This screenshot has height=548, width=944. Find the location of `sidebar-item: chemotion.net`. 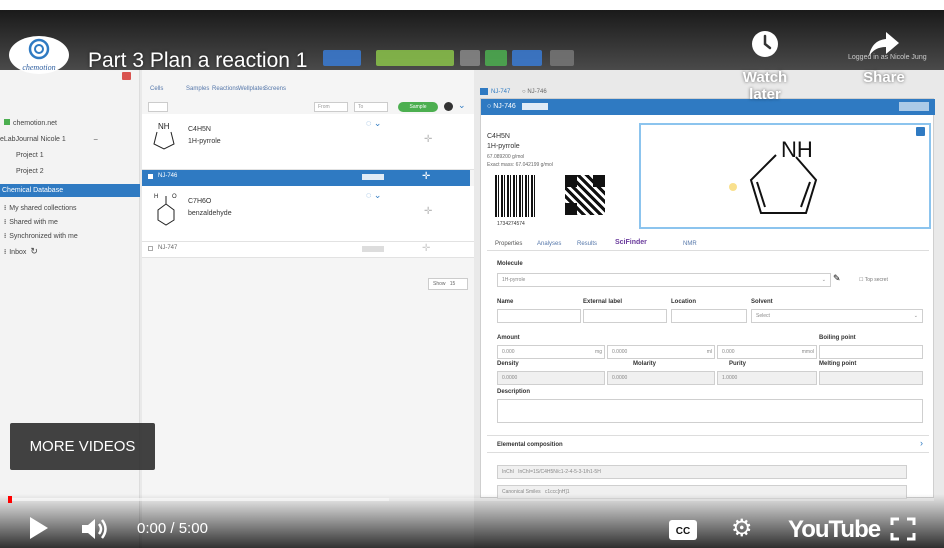

sidebar-item: chemotion.net is located at coordinates (30, 124).